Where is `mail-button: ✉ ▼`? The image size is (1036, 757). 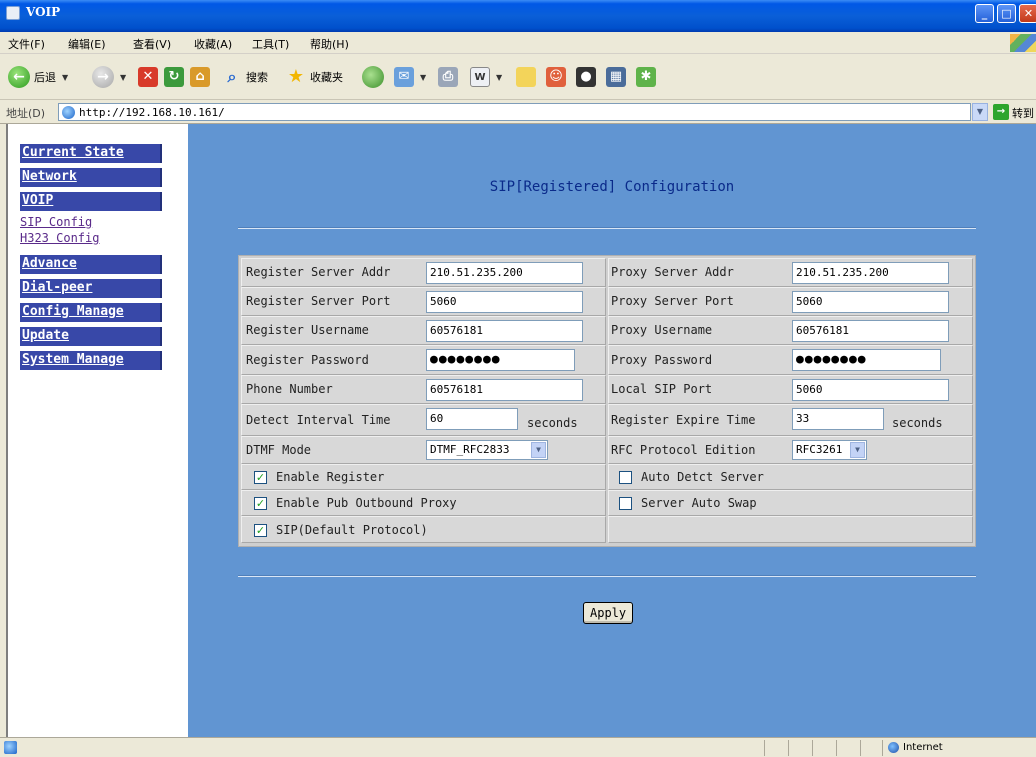
mail-button: ✉ ▼ is located at coordinates (410, 77).